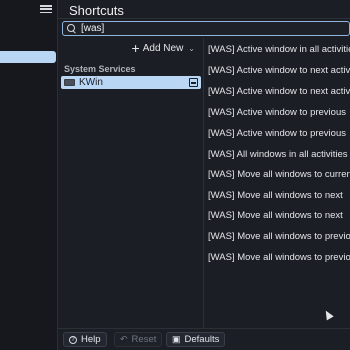 This screenshot has height=350, width=350. I want to click on help-icon: ?, so click(73, 339).